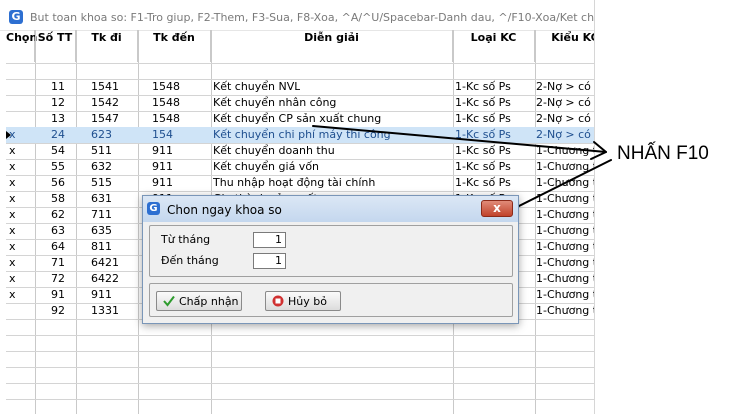 Image resolution: width=742 pixels, height=414 pixels. Describe the element at coordinates (278, 301) in the screenshot. I see `cancel-icon` at that location.